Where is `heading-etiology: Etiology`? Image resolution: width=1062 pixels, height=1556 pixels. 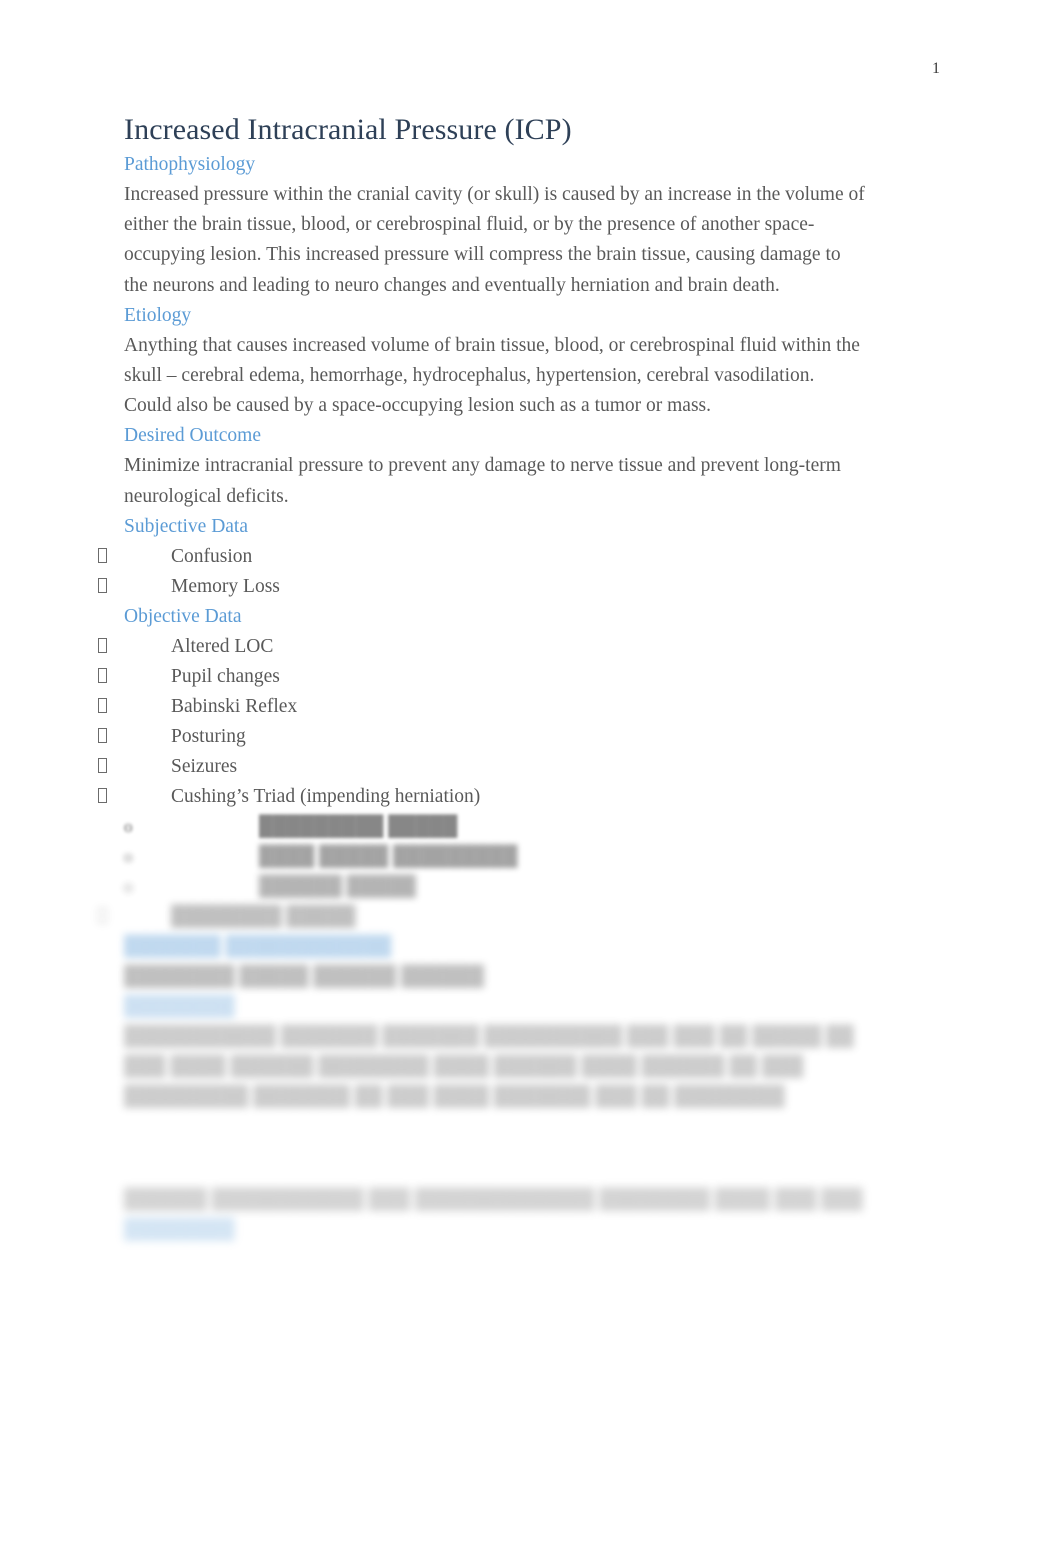
heading-etiology: Etiology is located at coordinates (158, 315).